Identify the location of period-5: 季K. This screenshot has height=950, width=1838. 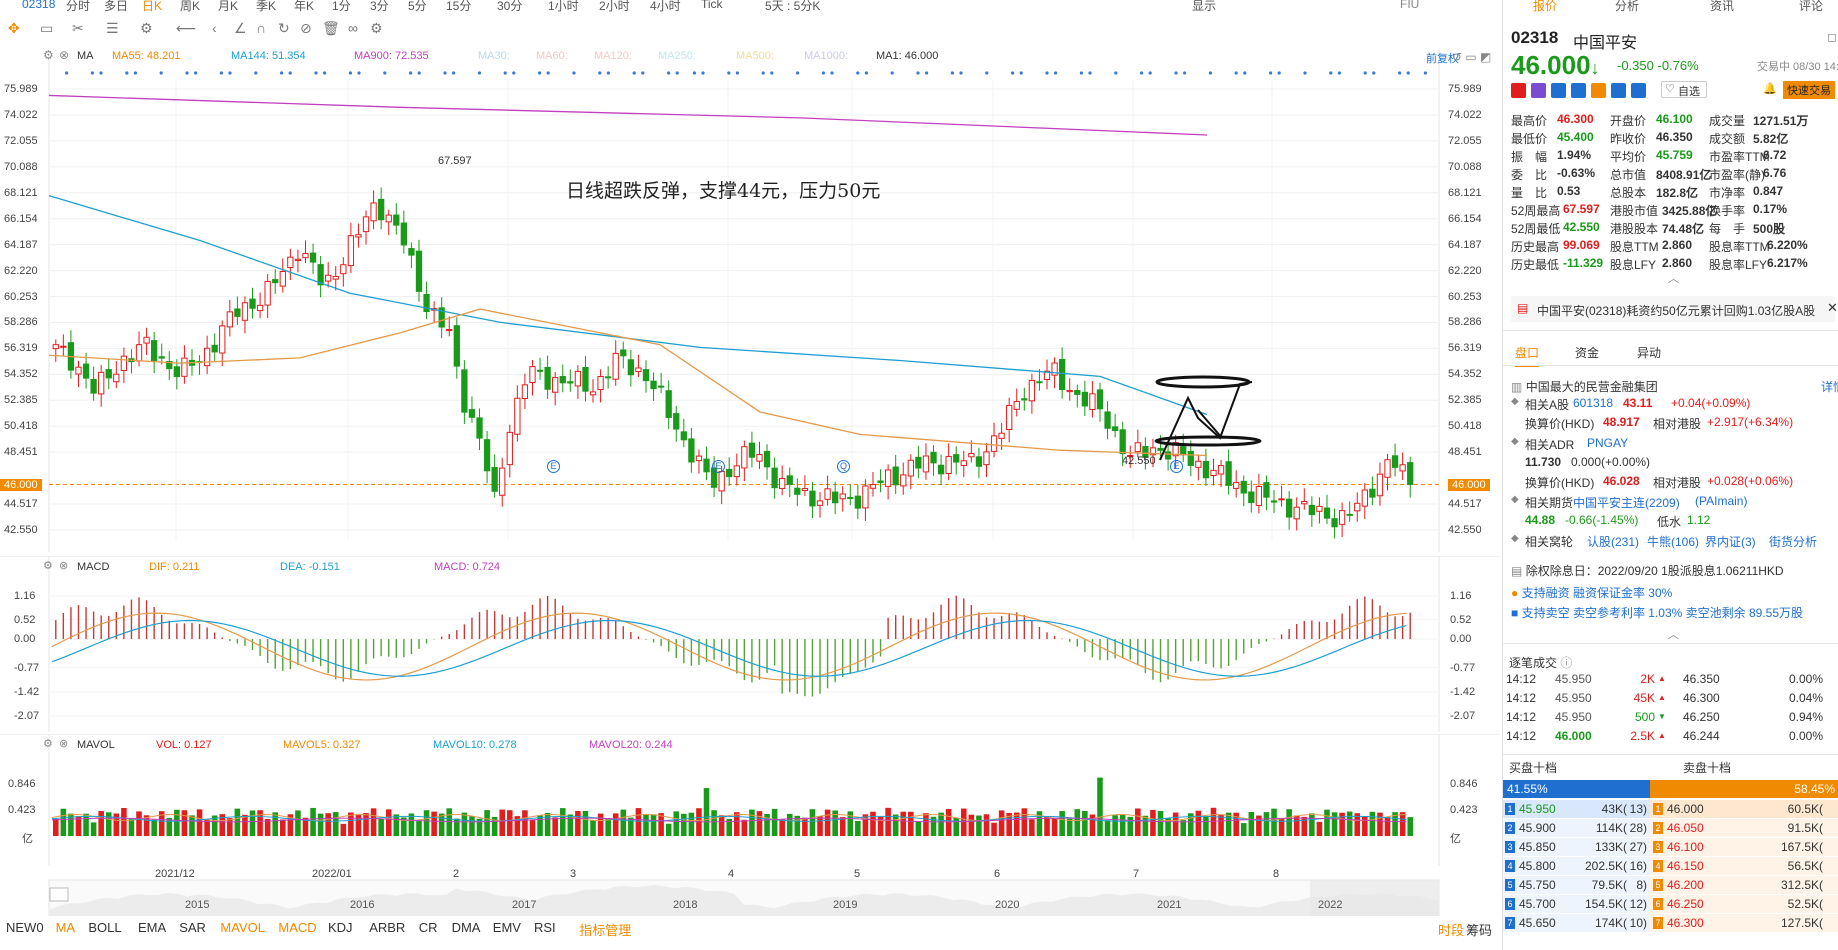
(266, 7).